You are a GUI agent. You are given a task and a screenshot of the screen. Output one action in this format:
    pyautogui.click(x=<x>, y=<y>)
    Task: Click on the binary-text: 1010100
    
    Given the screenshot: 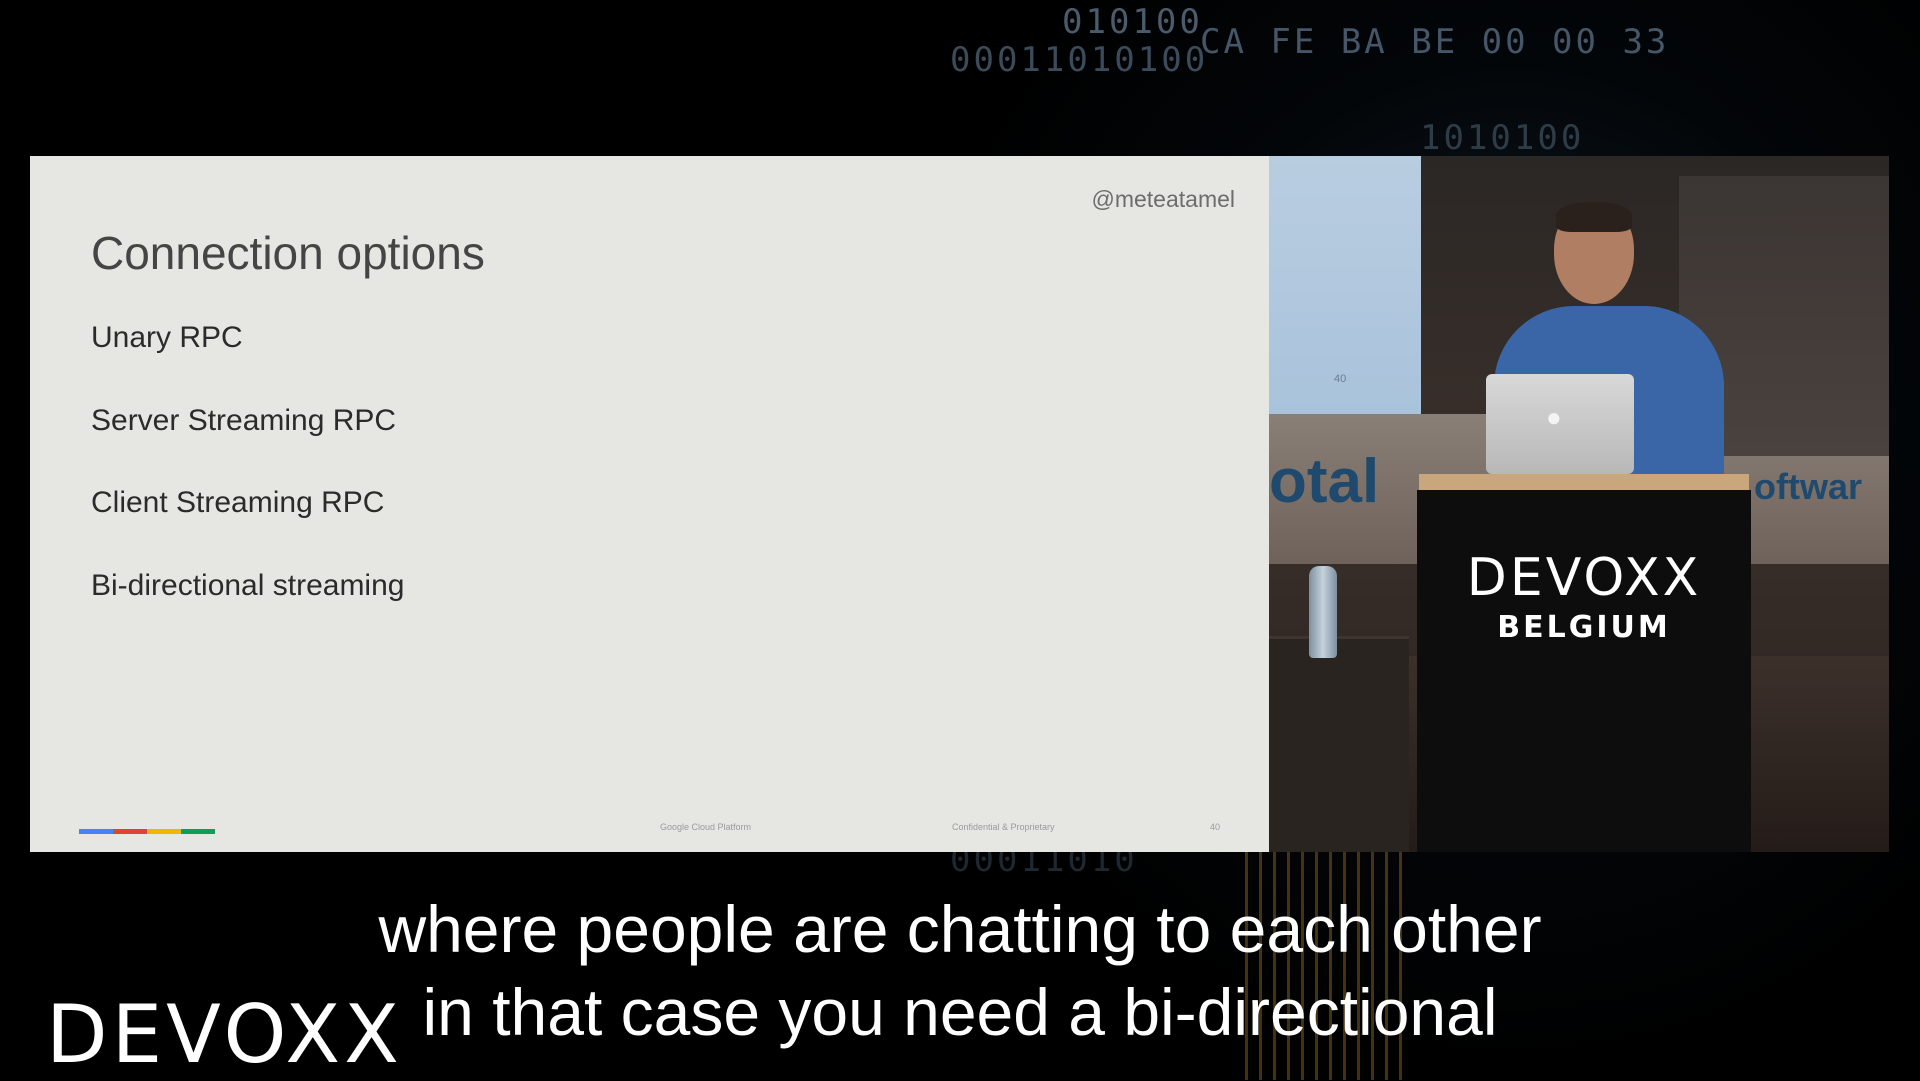 What is the action you would take?
    pyautogui.click(x=1502, y=138)
    